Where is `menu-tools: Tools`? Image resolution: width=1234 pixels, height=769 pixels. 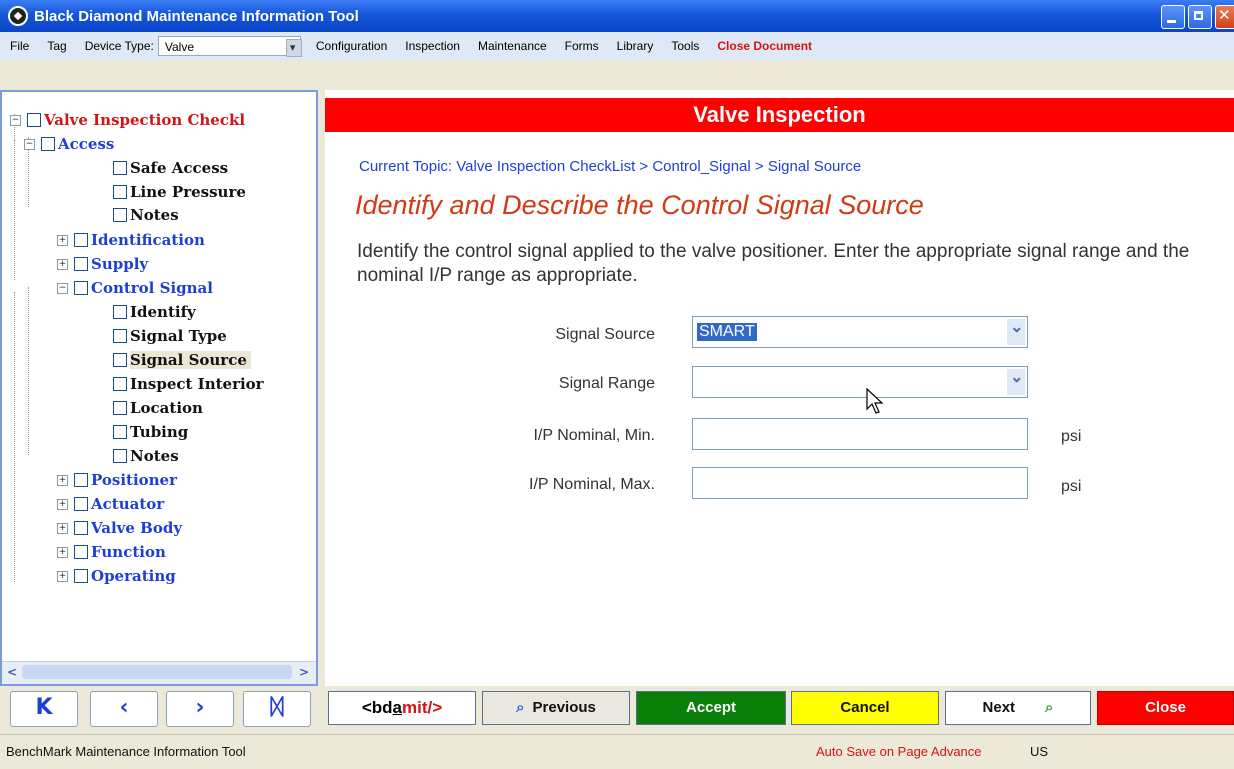 menu-tools: Tools is located at coordinates (685, 46).